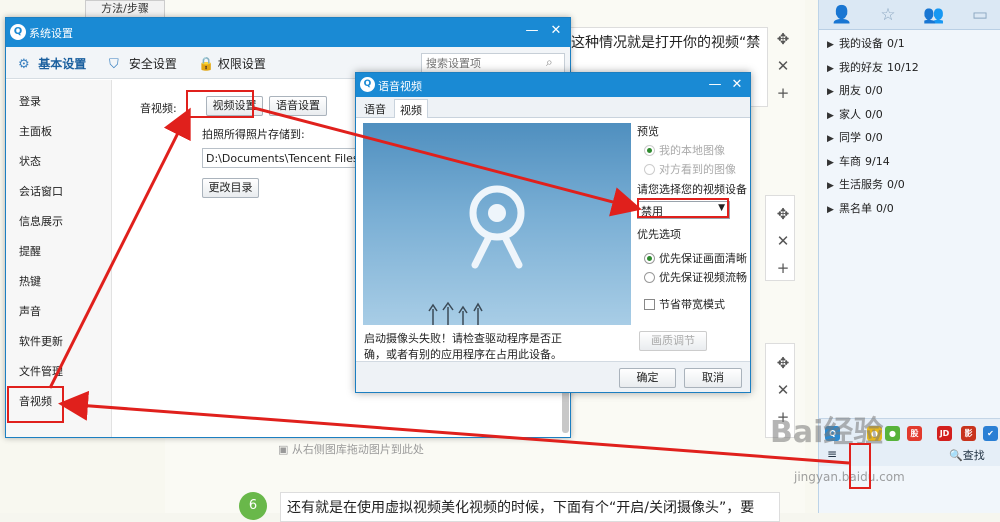  Describe the element at coordinates (119, 248) in the screenshot. I see `arrow-to-video-settings` at that location.